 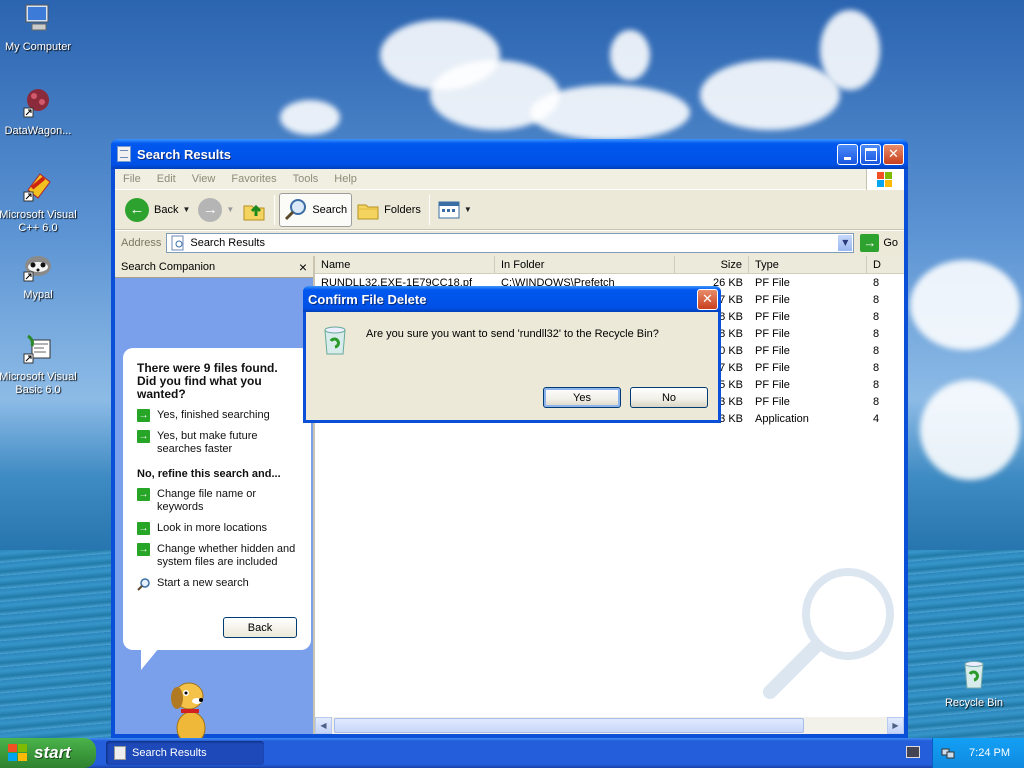 I want to click on back-dropdown-icon: ▼, so click(x=186, y=209).